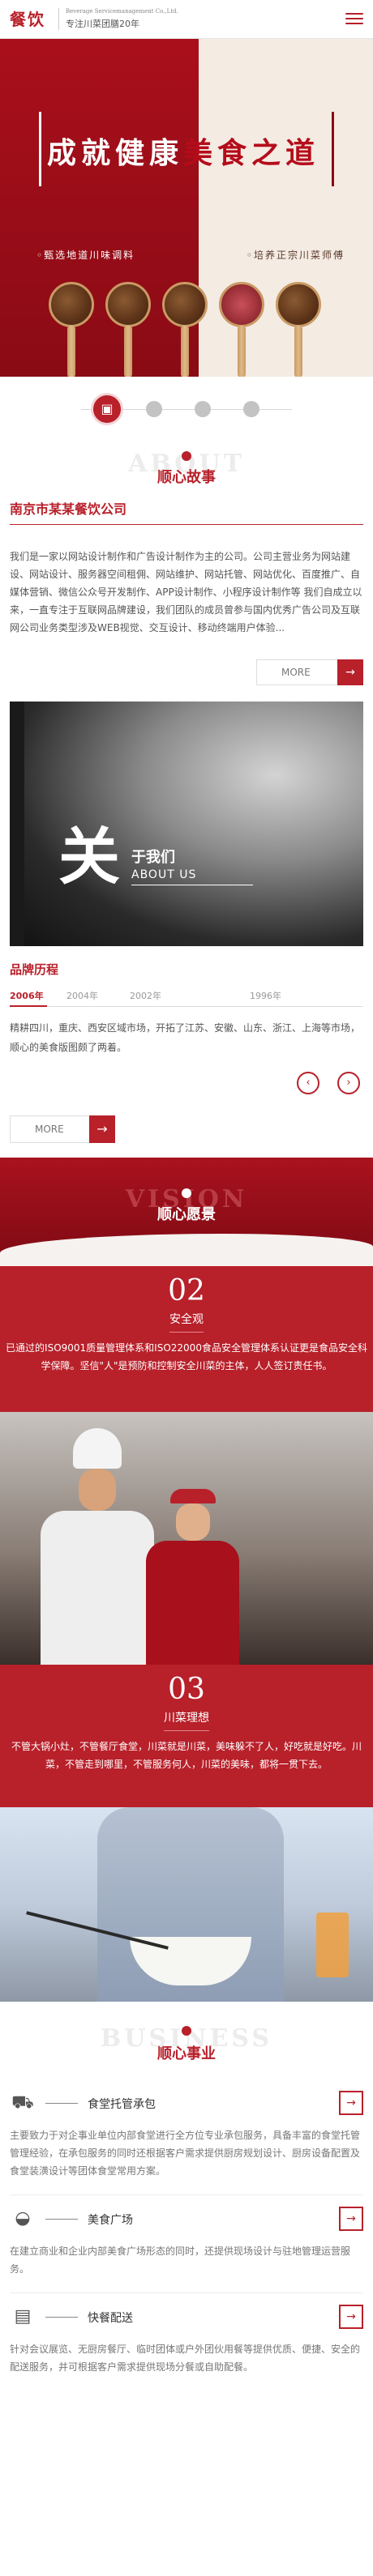 The height and width of the screenshot is (2576, 373). I want to click on business-item-name: 食堂托管承包, so click(122, 2104).